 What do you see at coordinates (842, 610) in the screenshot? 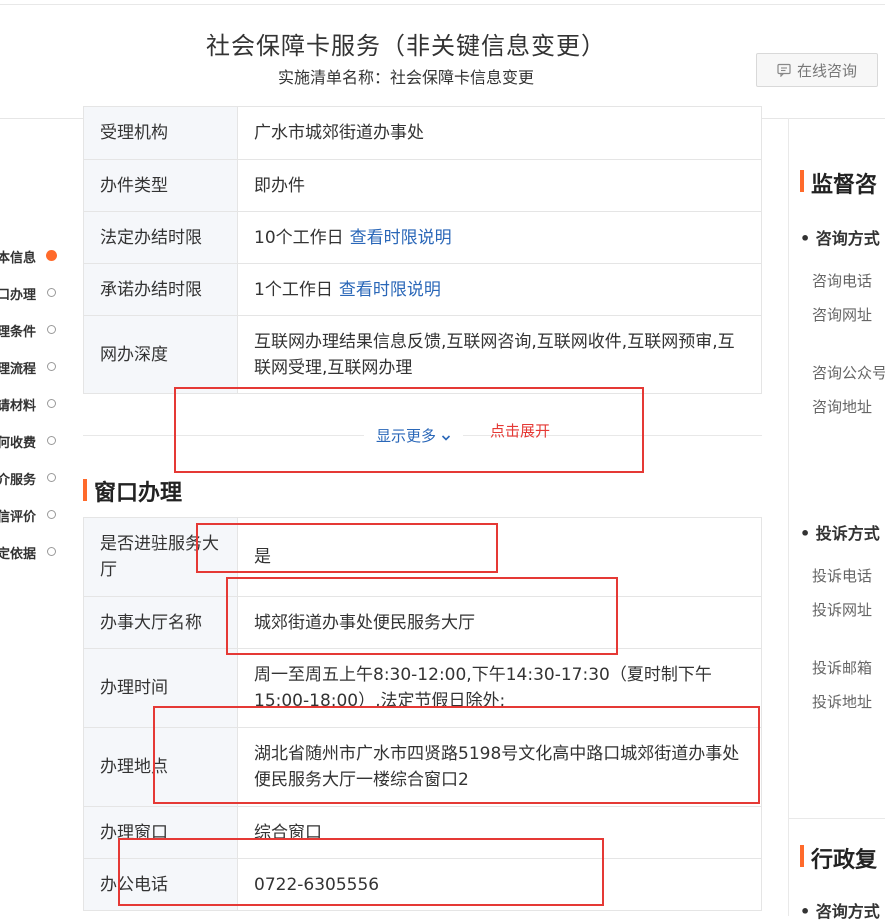
I see `complaint-item: 投诉网址` at bounding box center [842, 610].